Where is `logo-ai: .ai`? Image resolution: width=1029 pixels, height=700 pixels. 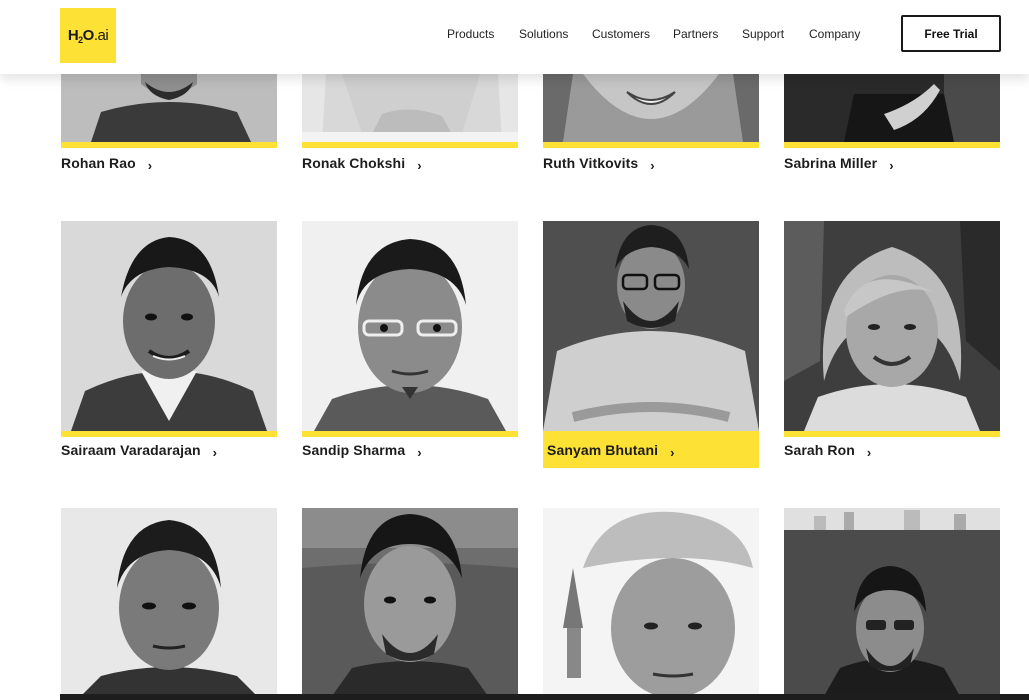 logo-ai: .ai is located at coordinates (101, 35).